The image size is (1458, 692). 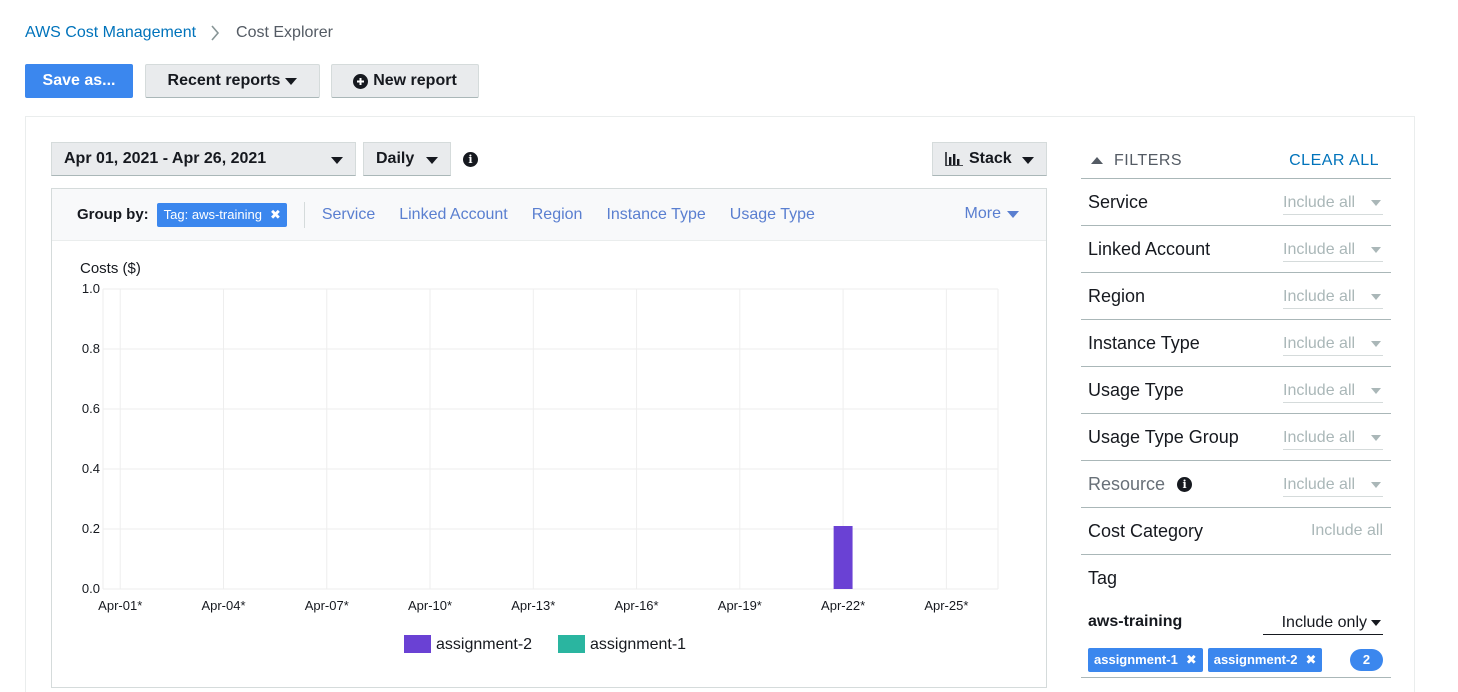 I want to click on recent-reports-button: Recent reports, so click(x=232, y=81).